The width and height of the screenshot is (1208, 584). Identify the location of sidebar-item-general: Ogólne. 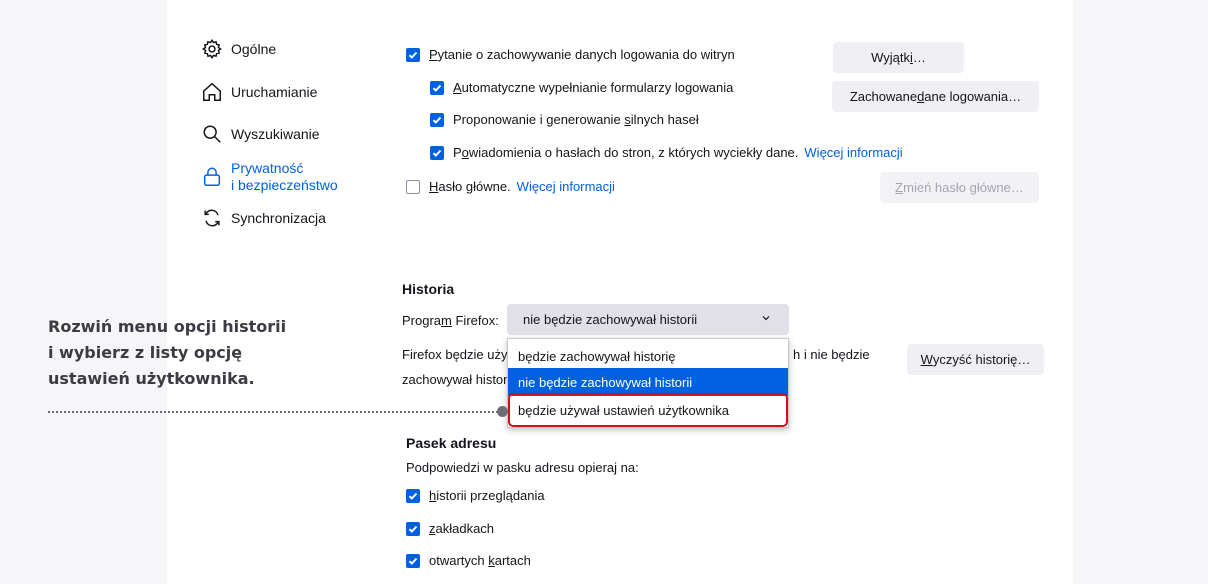
(238, 49).